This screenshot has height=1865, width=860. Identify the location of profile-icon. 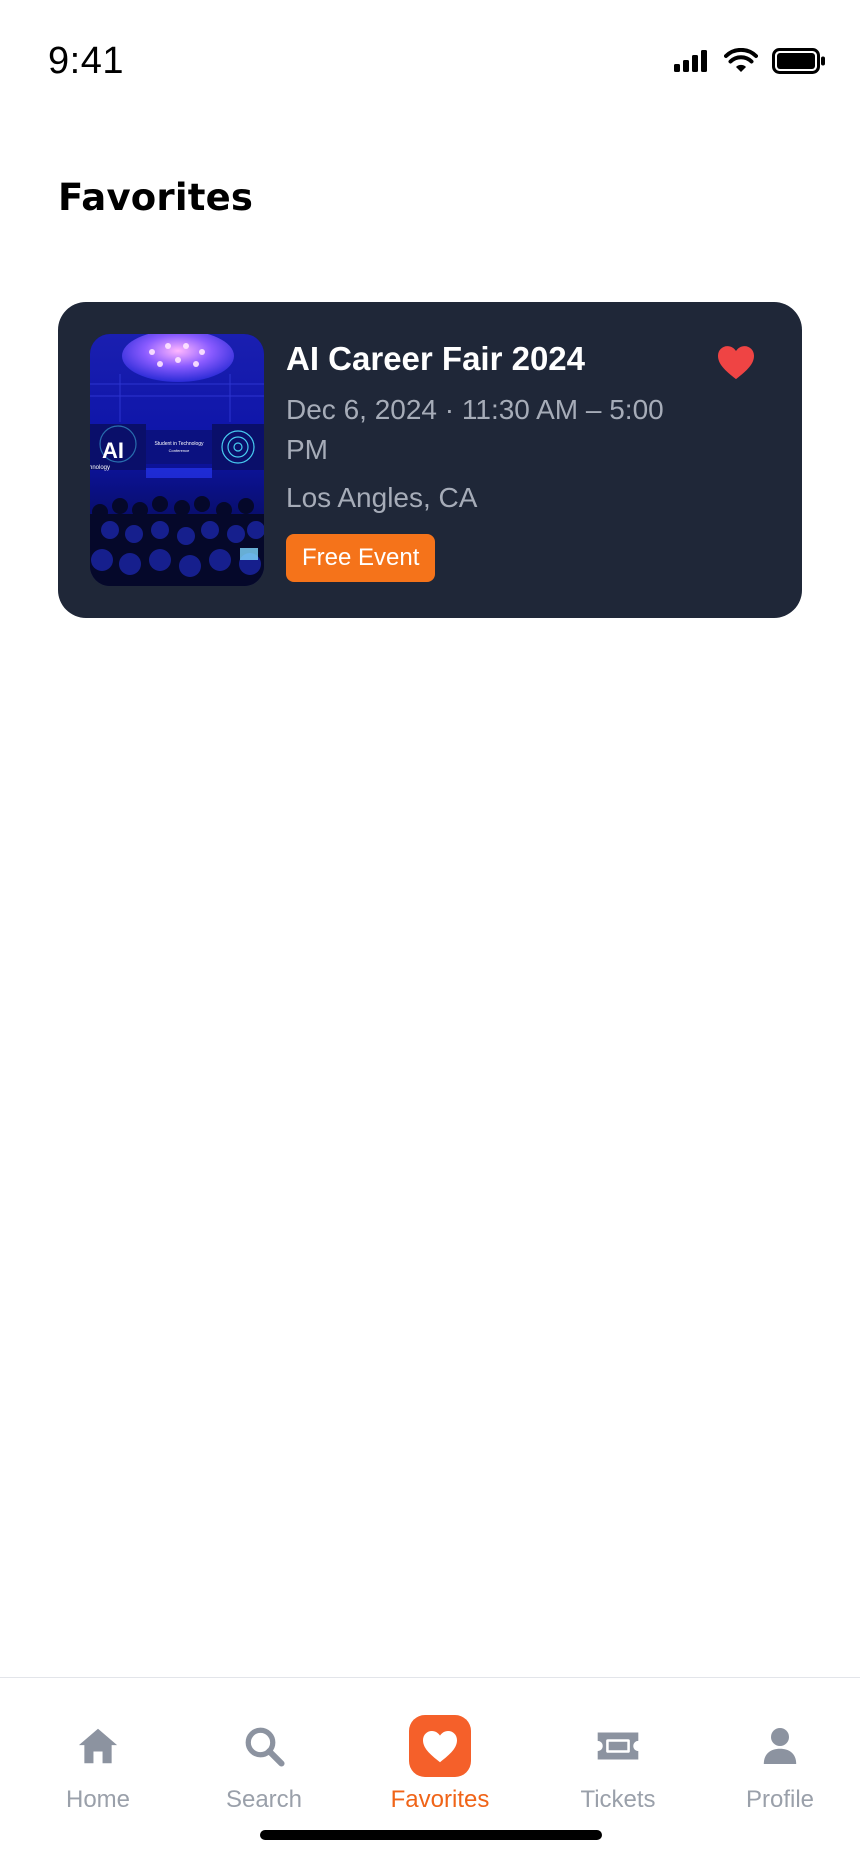
(780, 1746).